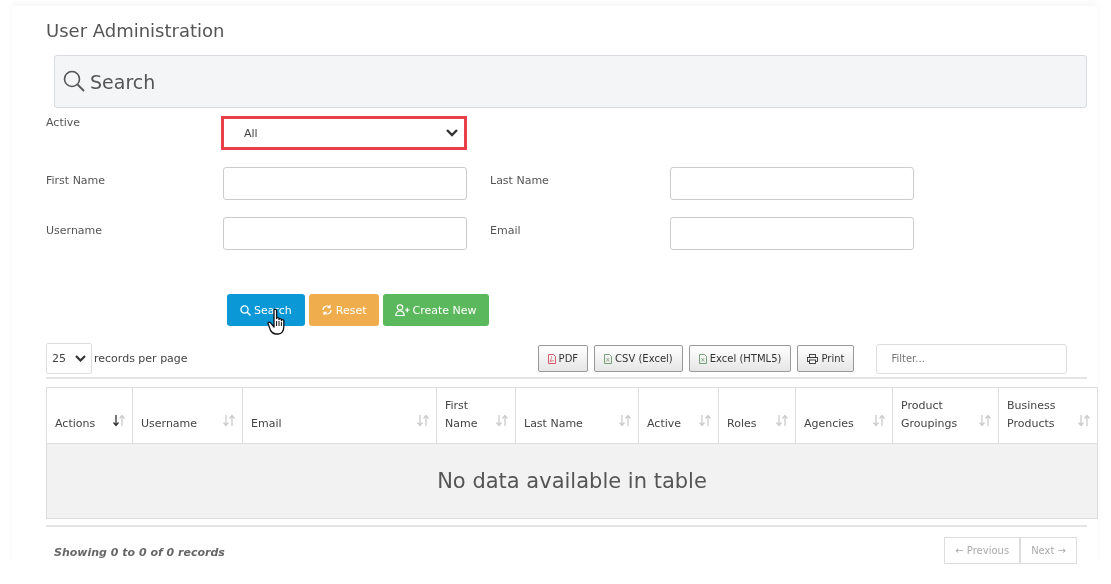 The width and height of the screenshot is (1111, 584). I want to click on dropdown-value: 25, so click(59, 358).